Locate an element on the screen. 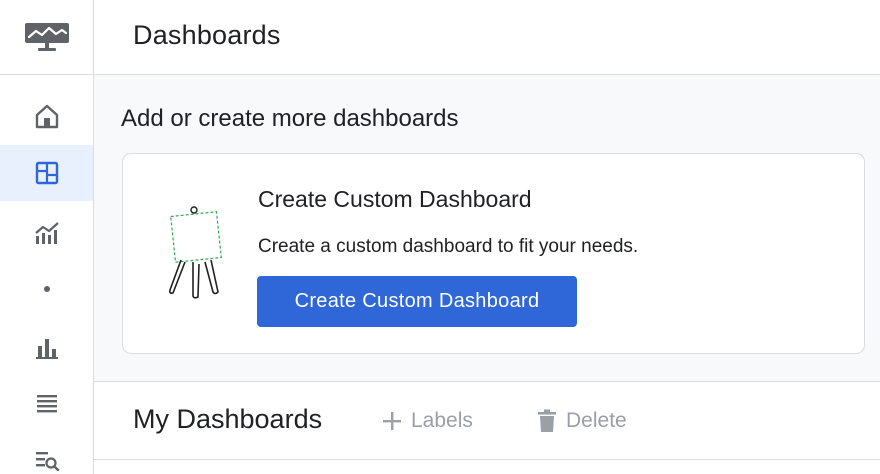 The height and width of the screenshot is (474, 880). card-title: Create Custom Dashboard is located at coordinates (395, 199).